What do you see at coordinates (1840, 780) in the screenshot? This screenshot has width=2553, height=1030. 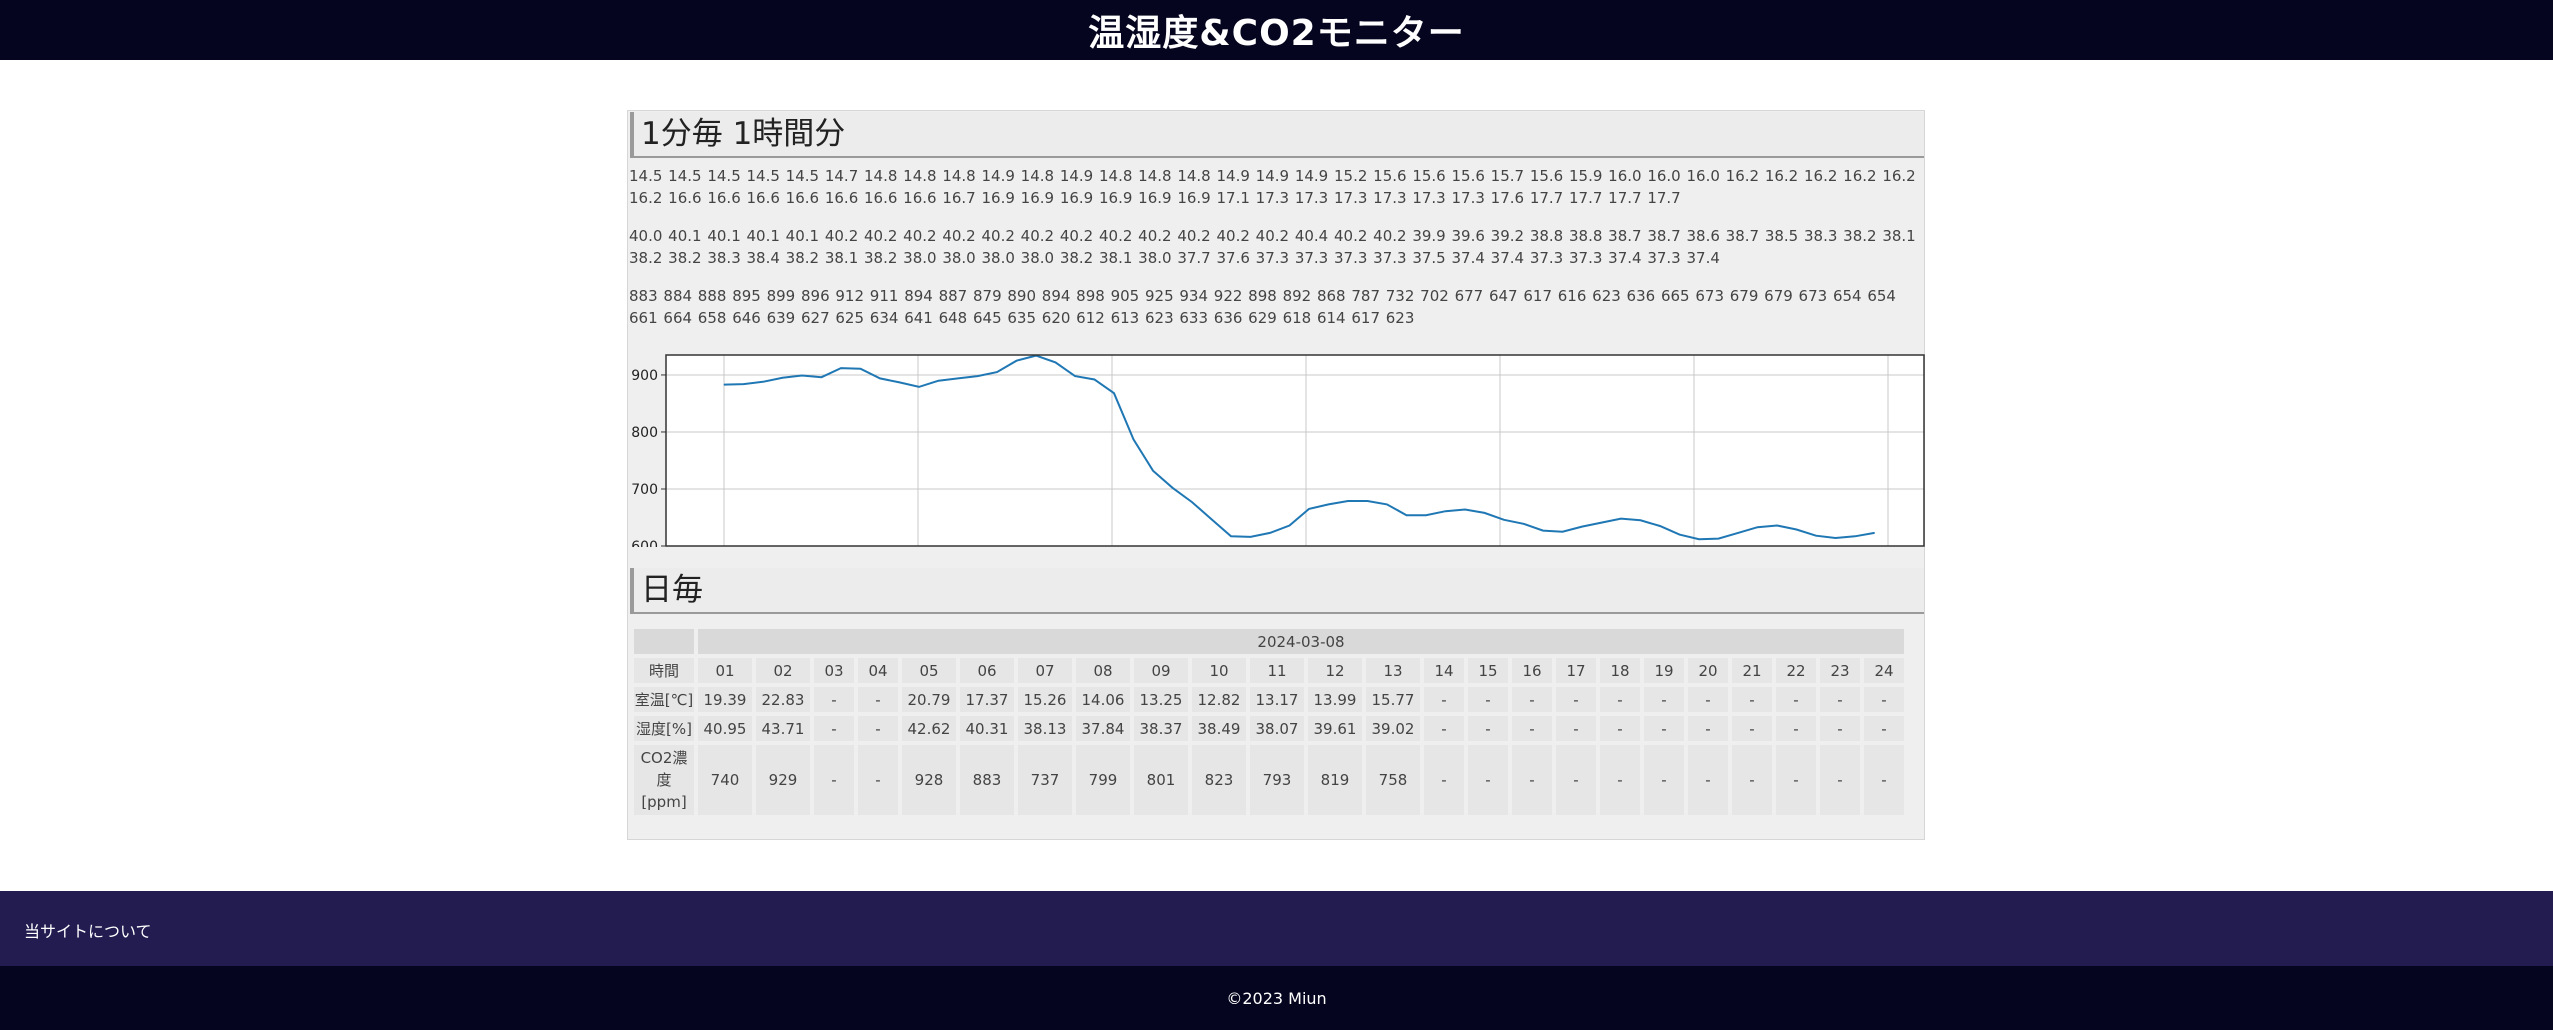 I see `co2-cell-23: -` at bounding box center [1840, 780].